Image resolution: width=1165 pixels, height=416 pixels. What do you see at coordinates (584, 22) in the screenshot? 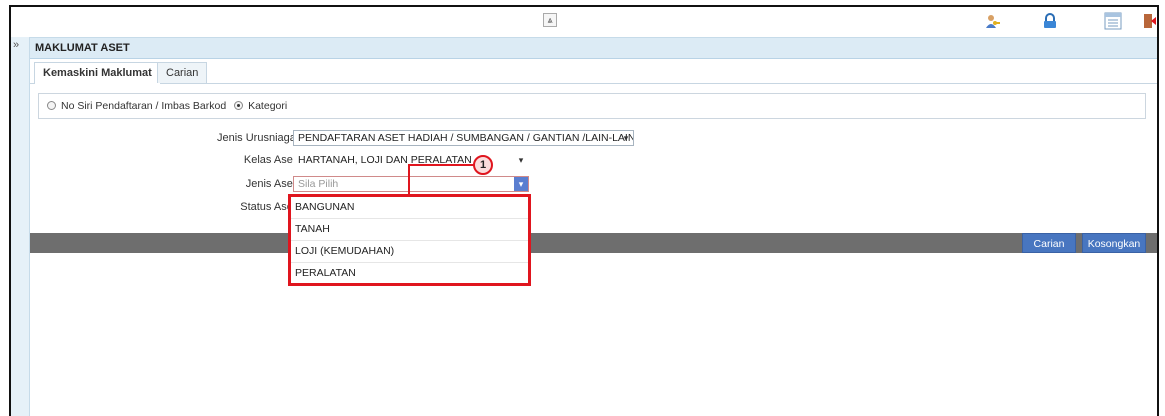
I see `top-toolbar: ⩓` at bounding box center [584, 22].